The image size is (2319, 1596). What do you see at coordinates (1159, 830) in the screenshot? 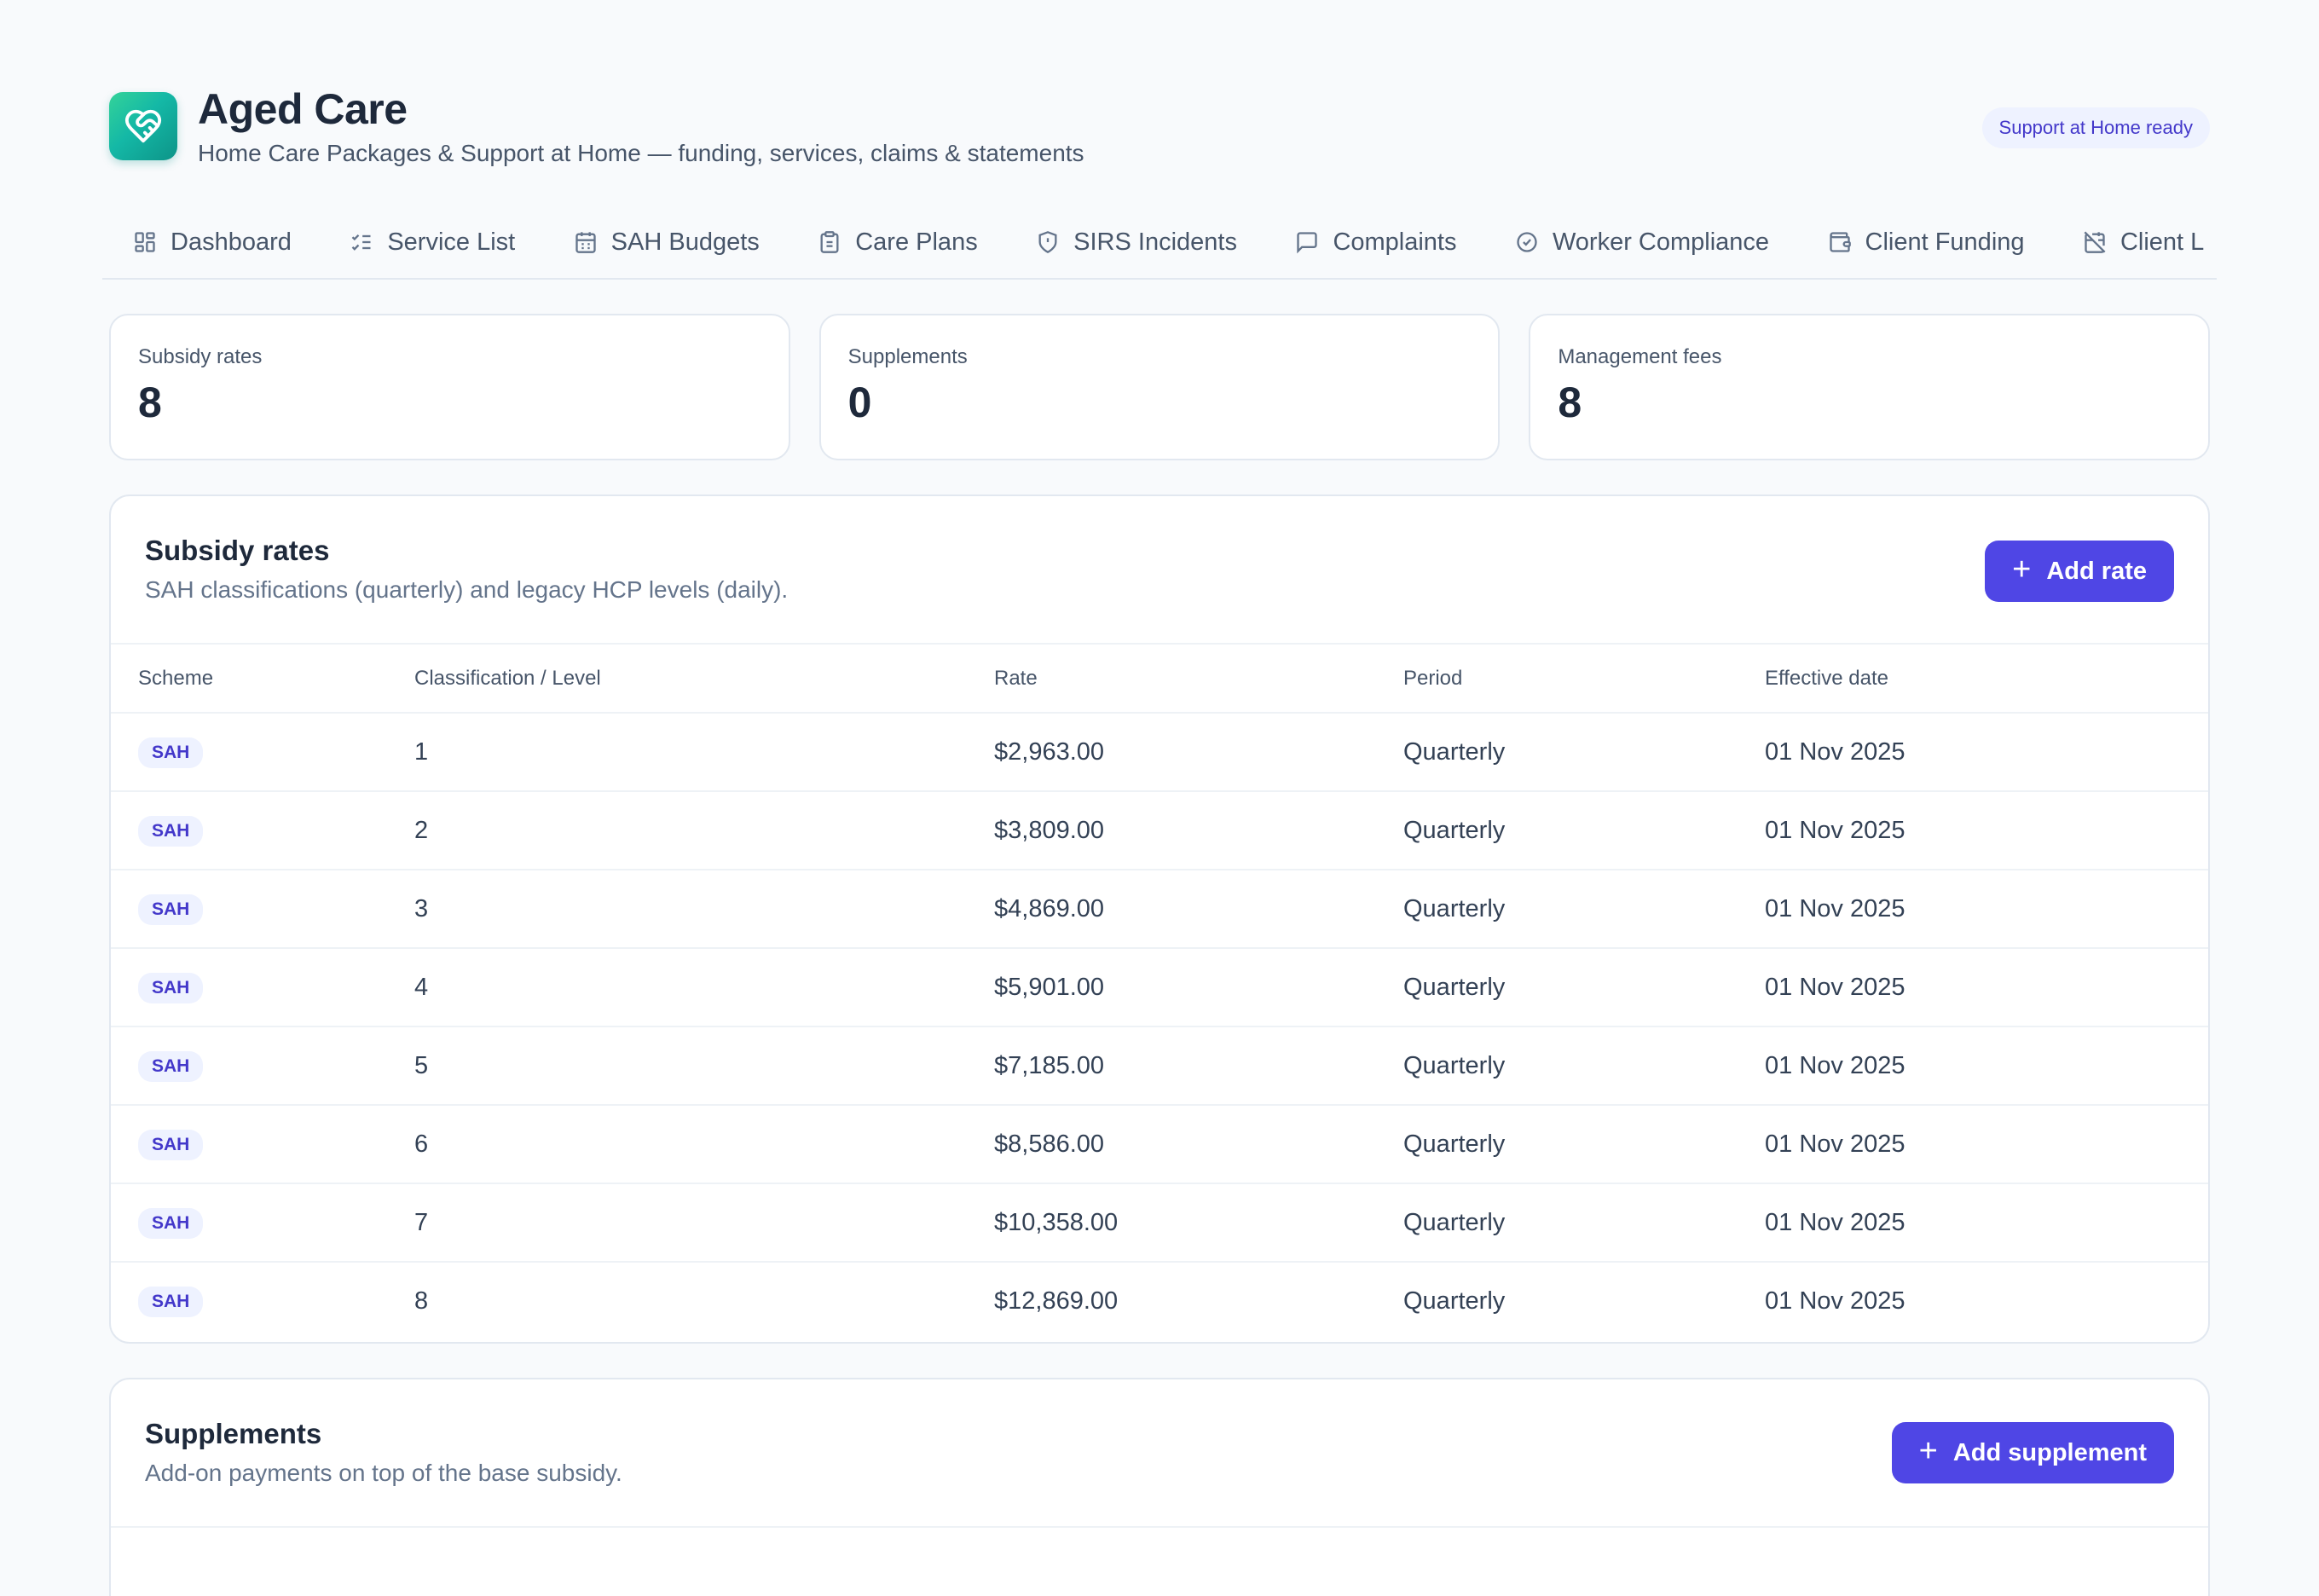
I see `table-row: SAH 2 $3,809.00 Quarterly 01 Nov 2025` at bounding box center [1159, 830].